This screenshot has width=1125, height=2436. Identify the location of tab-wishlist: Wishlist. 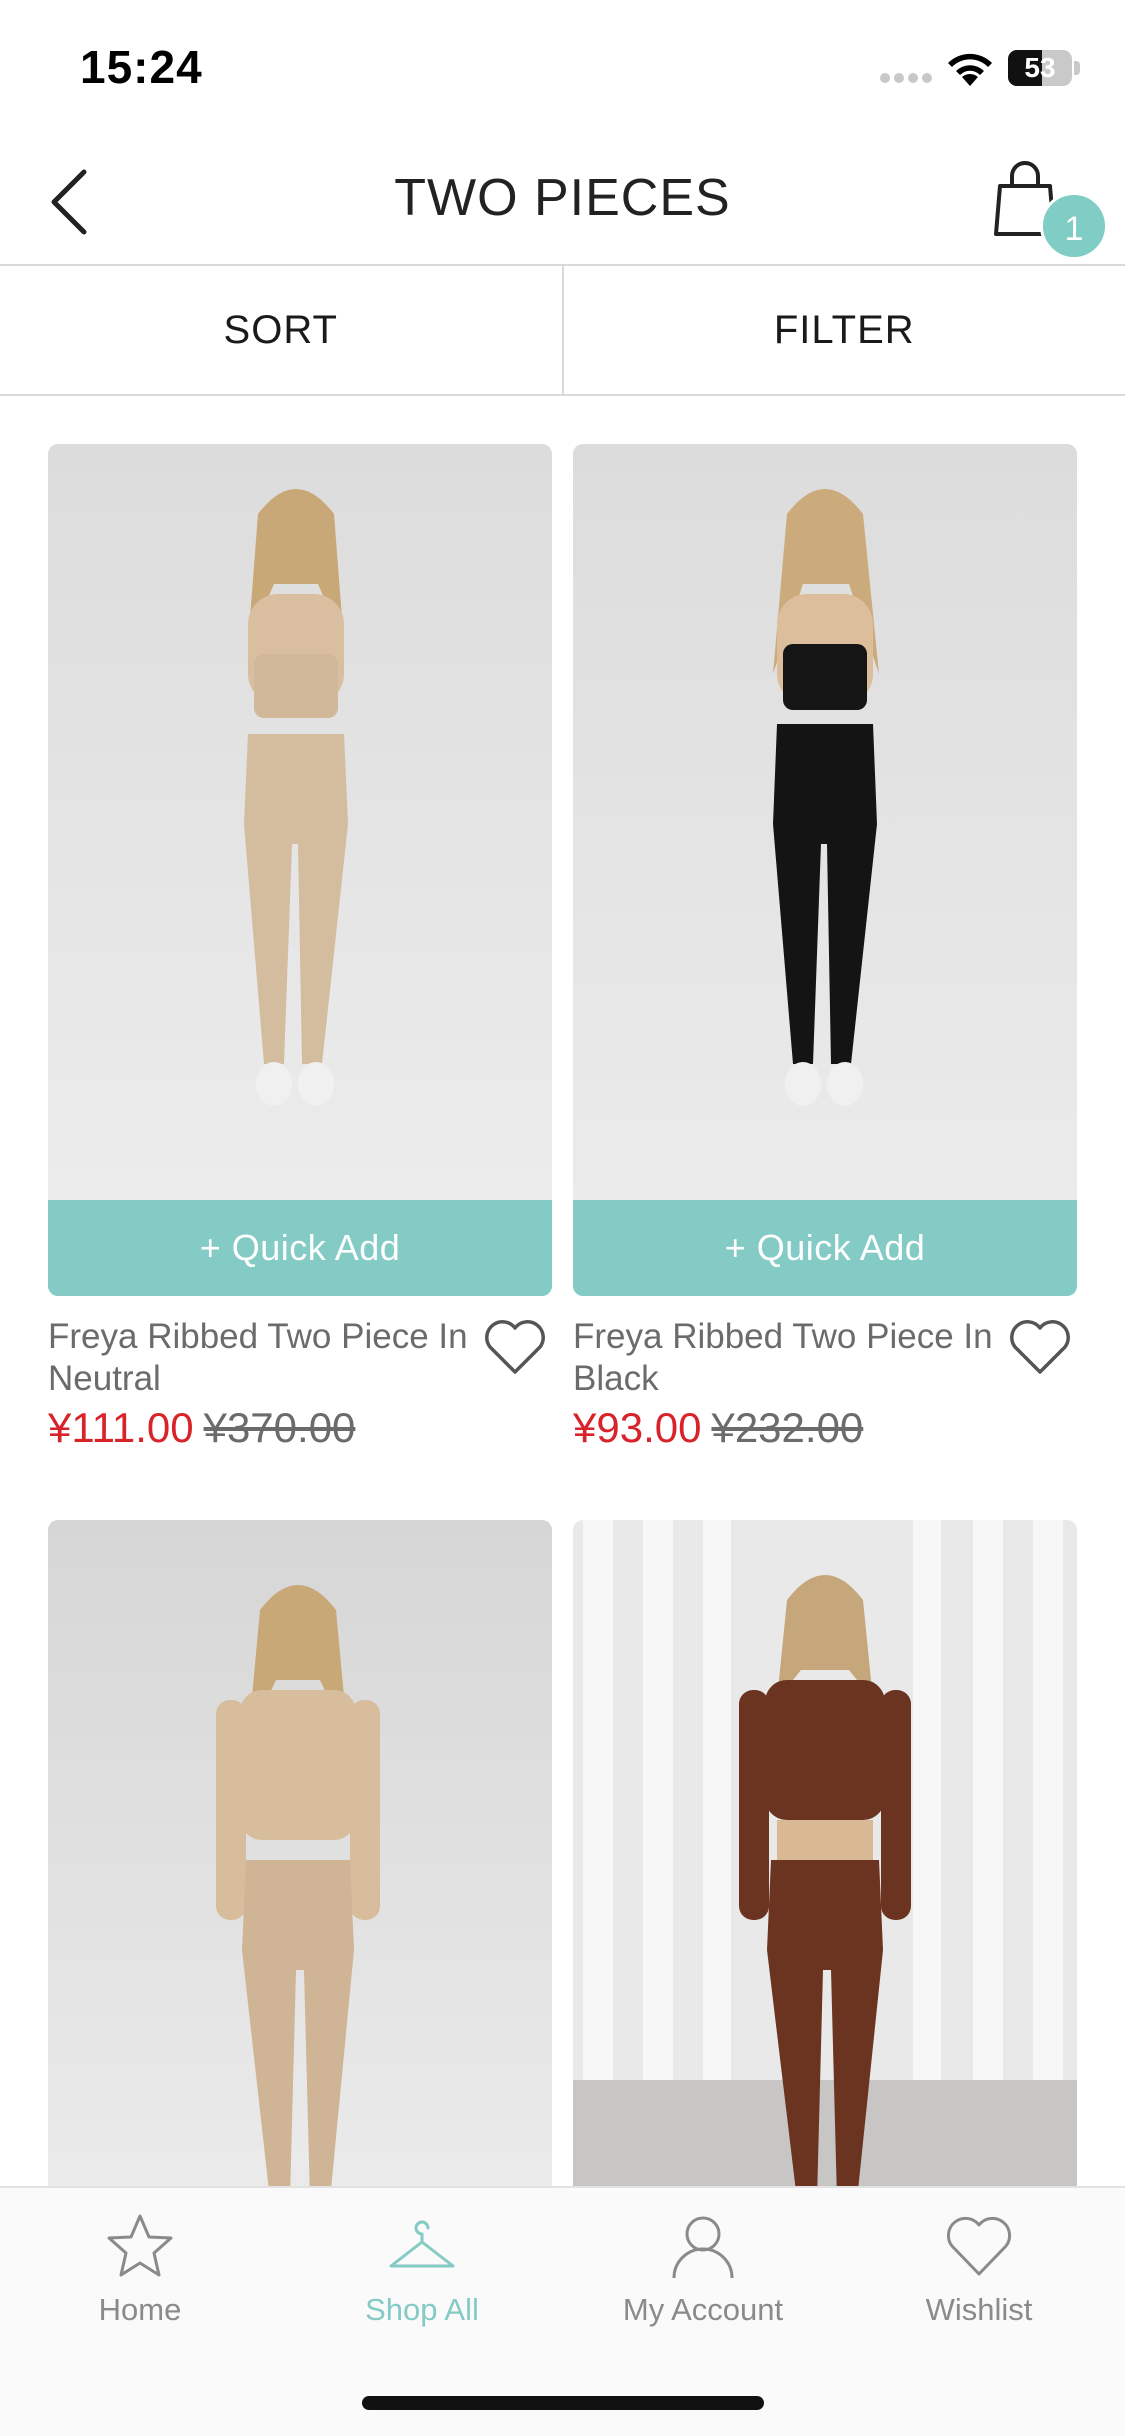
(979, 2282).